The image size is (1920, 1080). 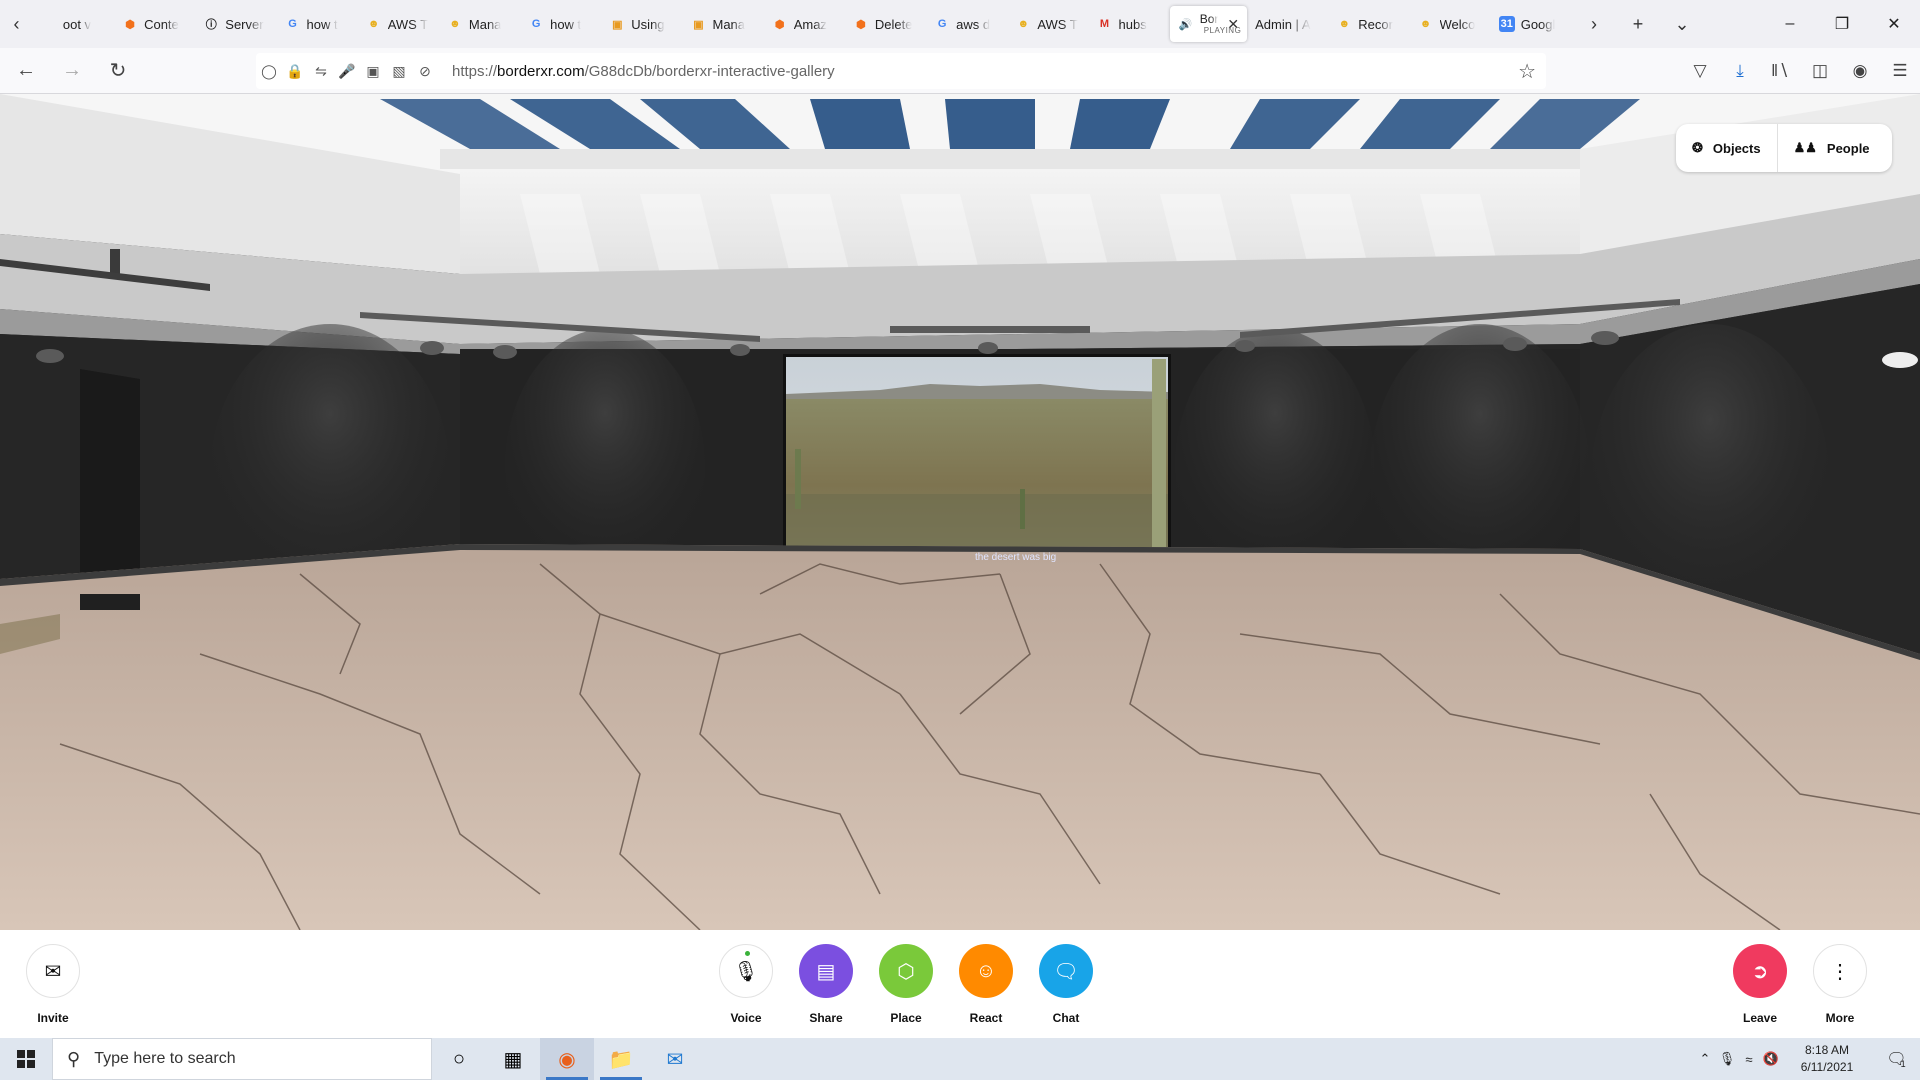 I want to click on tab: ⬢ Amaz, so click(x=804, y=24).